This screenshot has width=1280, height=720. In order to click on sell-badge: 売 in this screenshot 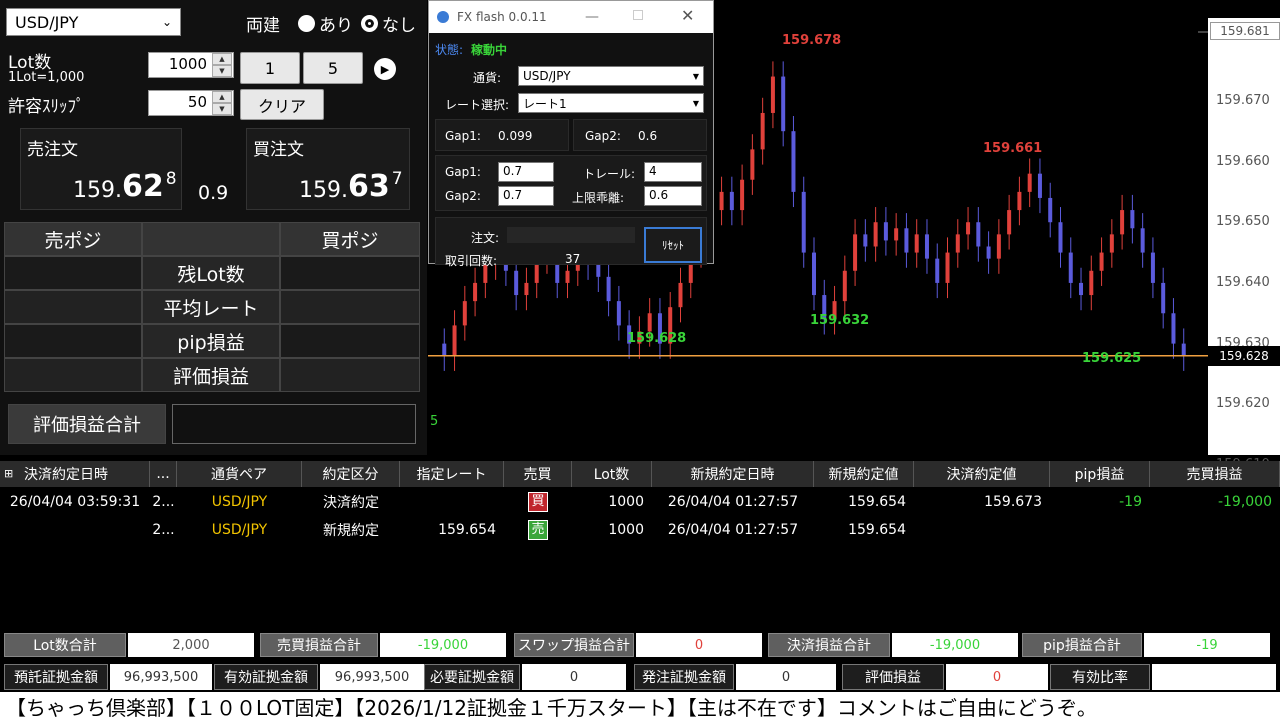, I will do `click(538, 530)`.